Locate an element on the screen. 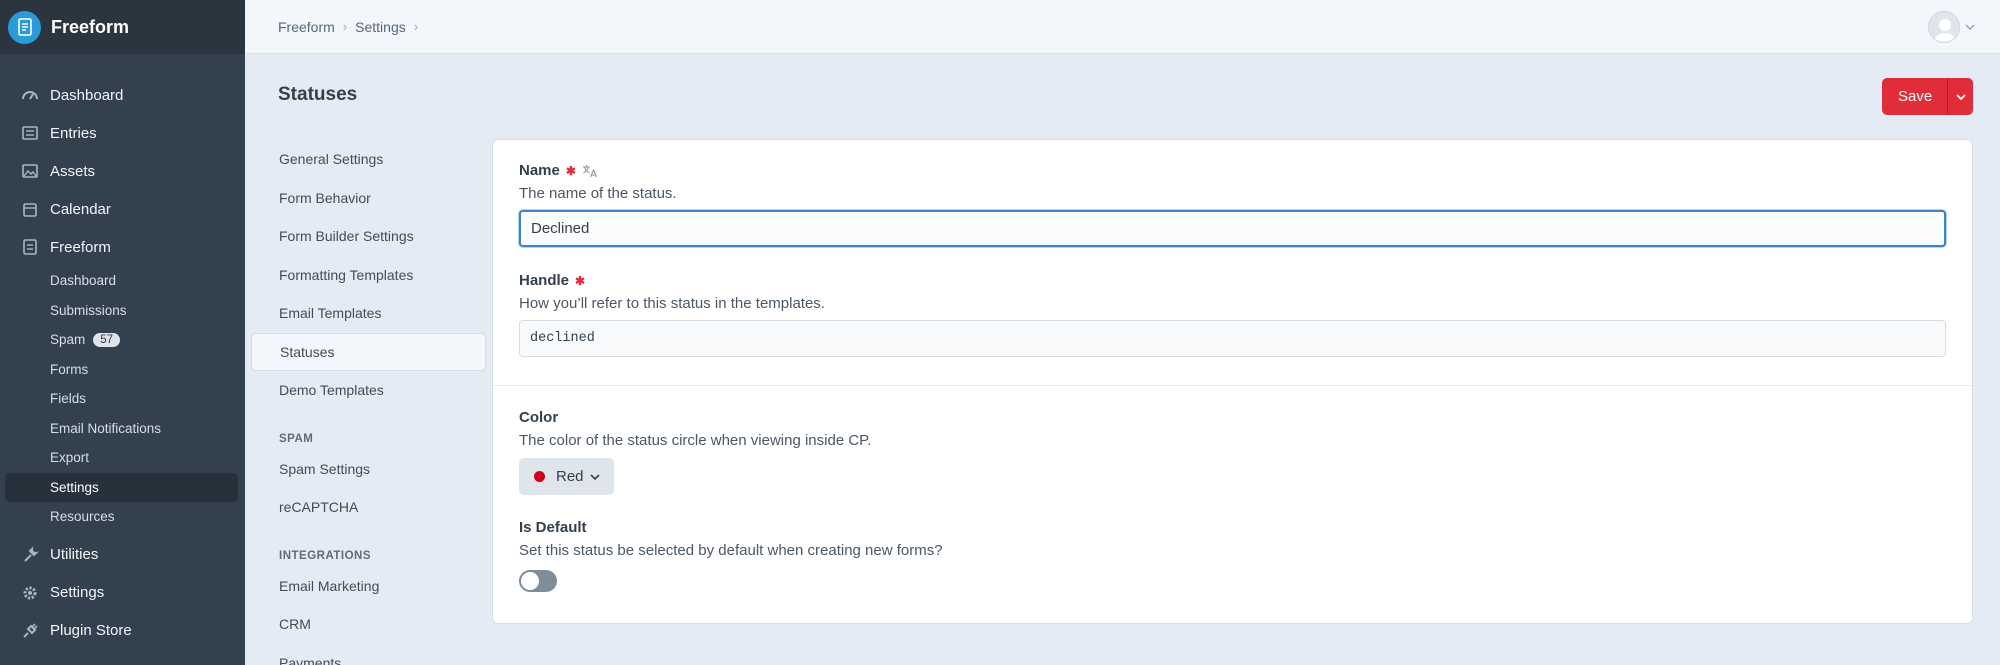 Image resolution: width=2000 pixels, height=665 pixels. handle-label: Handle ✱ is located at coordinates (1232, 280).